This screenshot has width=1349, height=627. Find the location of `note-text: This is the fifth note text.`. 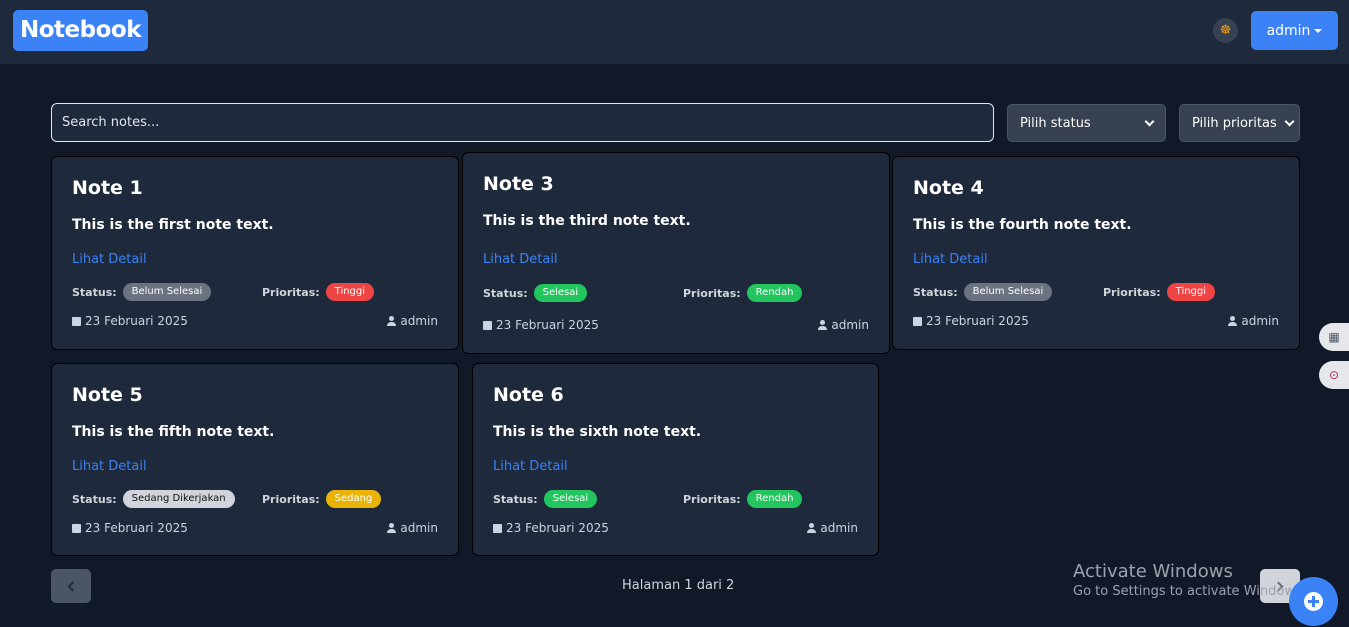

note-text: This is the fifth note text. is located at coordinates (173, 432).